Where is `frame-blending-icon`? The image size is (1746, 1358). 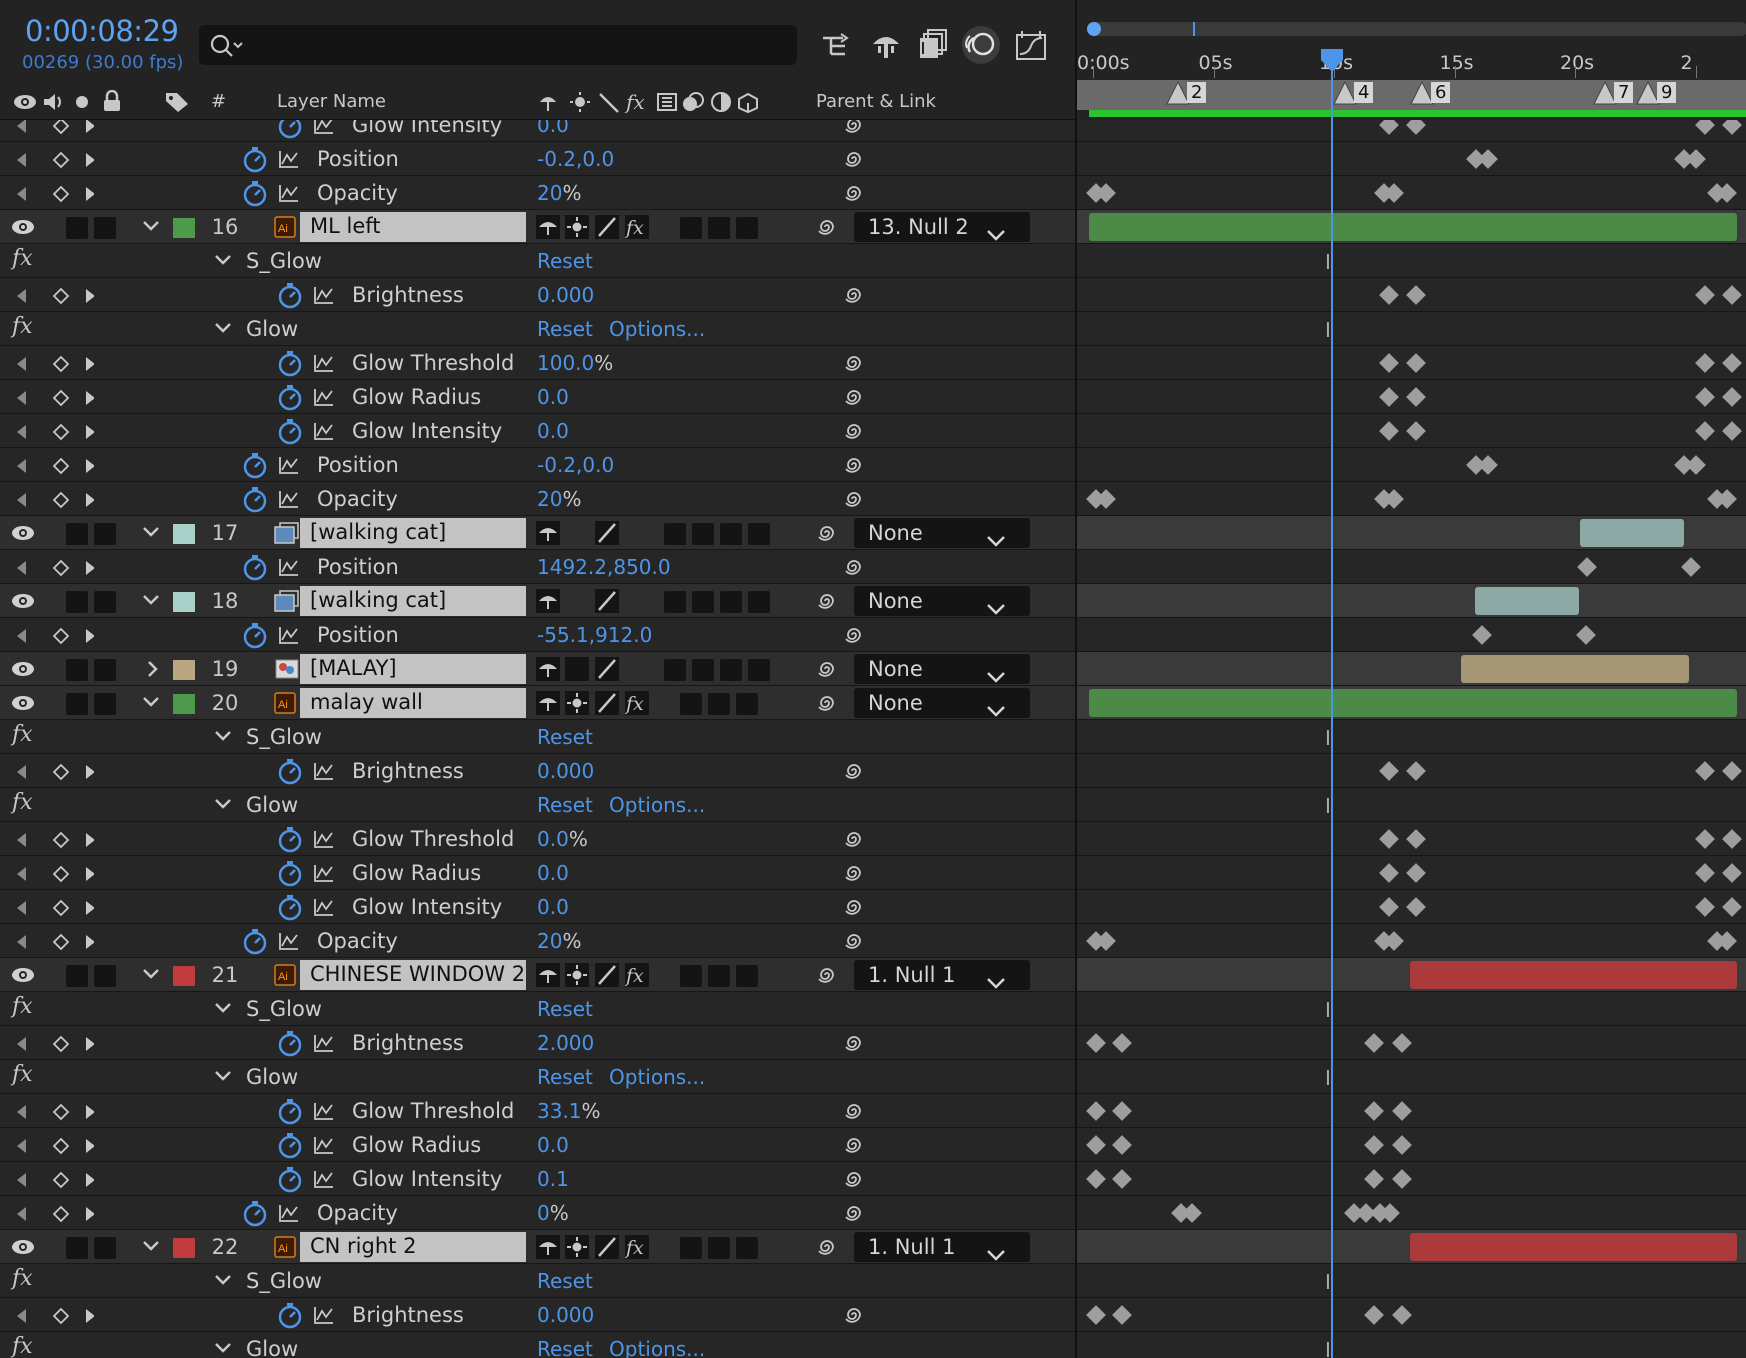 frame-blending-icon is located at coordinates (933, 45).